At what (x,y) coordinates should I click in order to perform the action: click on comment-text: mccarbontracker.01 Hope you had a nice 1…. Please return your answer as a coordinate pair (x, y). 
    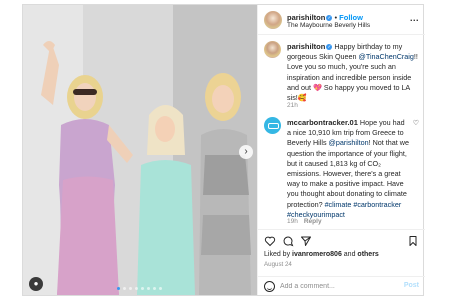
    Looking at the image, I should click on (348, 169).